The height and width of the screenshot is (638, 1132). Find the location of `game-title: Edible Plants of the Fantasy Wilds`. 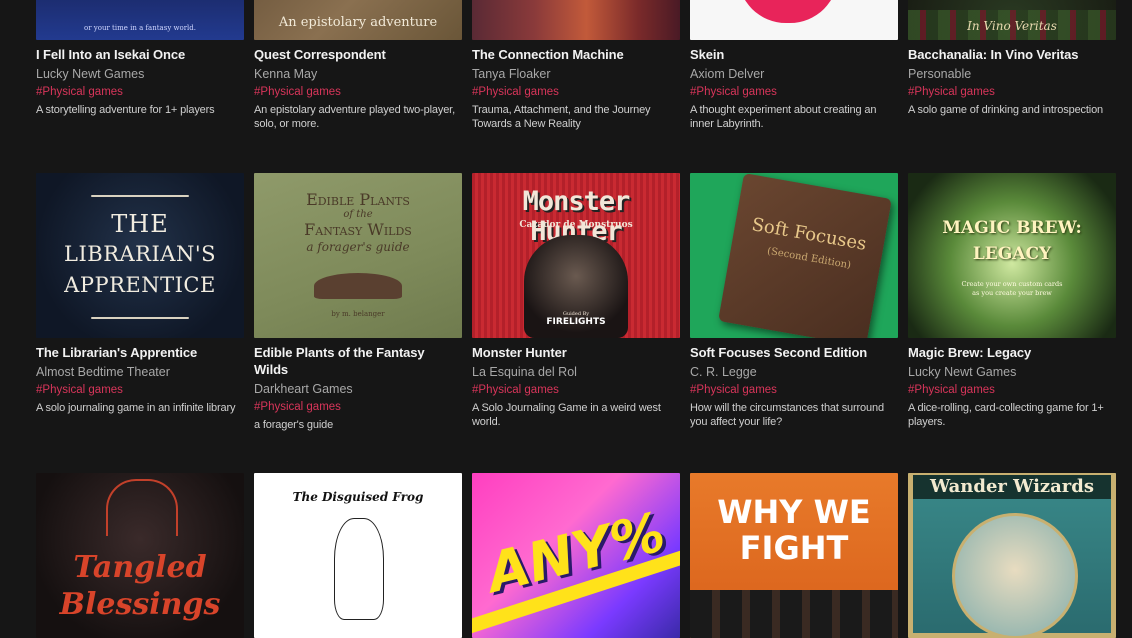

game-title: Edible Plants of the Fantasy Wilds is located at coordinates (358, 361).